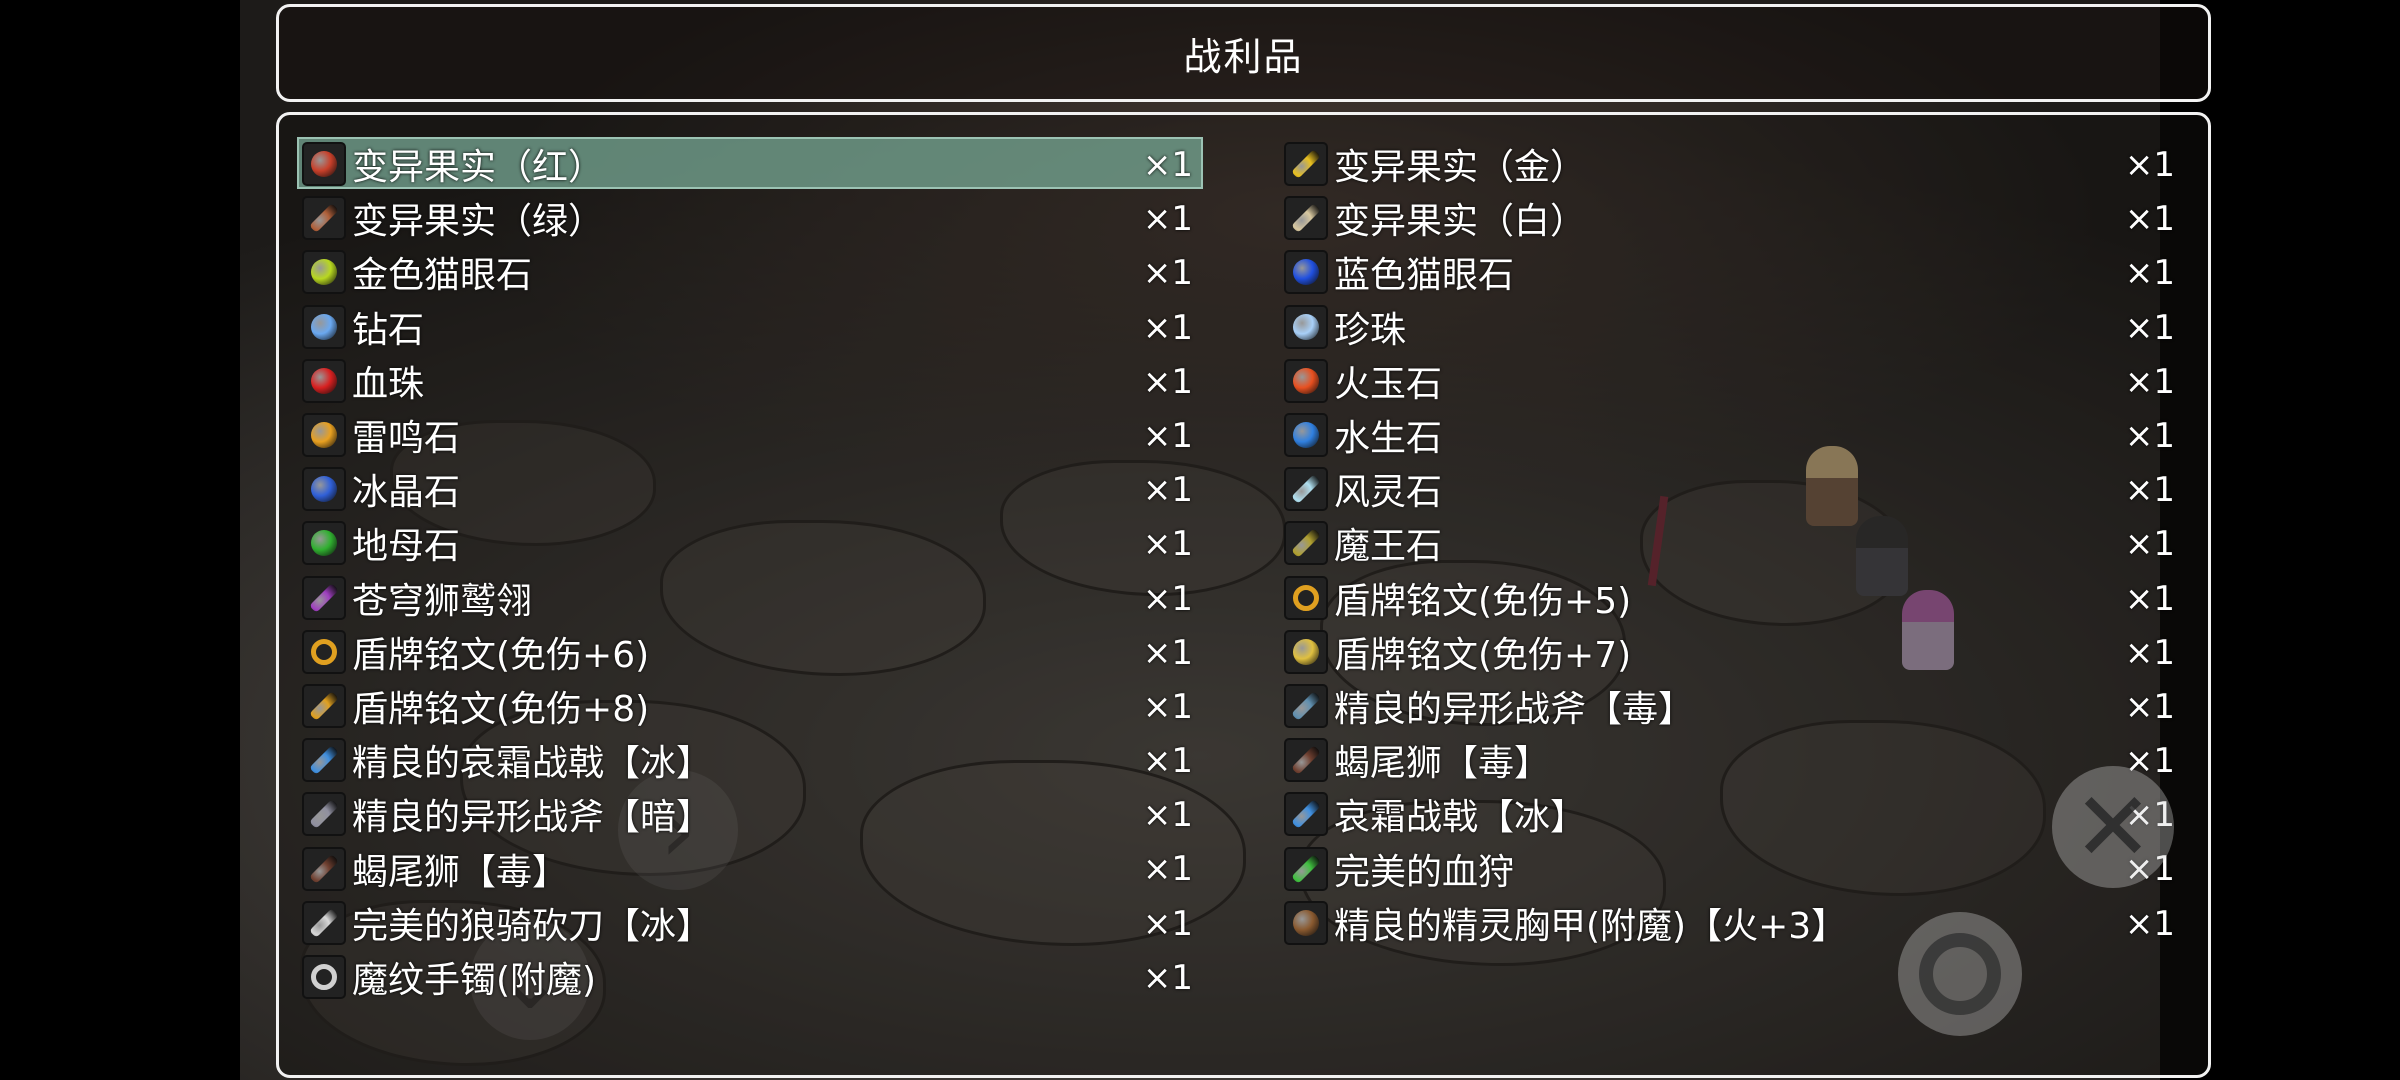 The width and height of the screenshot is (2400, 1080). What do you see at coordinates (1306, 814) in the screenshot?
I see `halberd-icon` at bounding box center [1306, 814].